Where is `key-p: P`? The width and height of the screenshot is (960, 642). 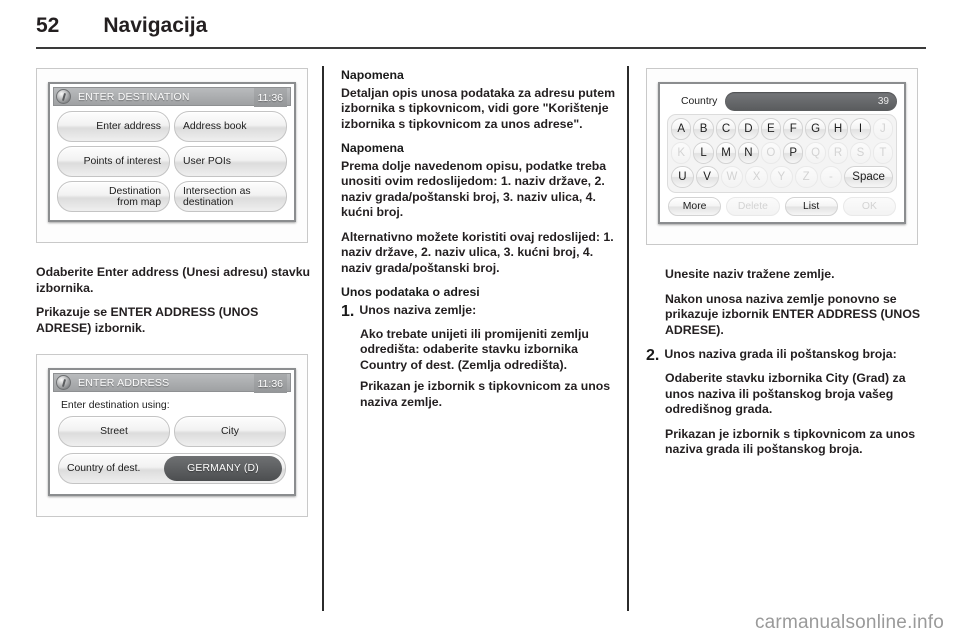 key-p: P is located at coordinates (793, 153).